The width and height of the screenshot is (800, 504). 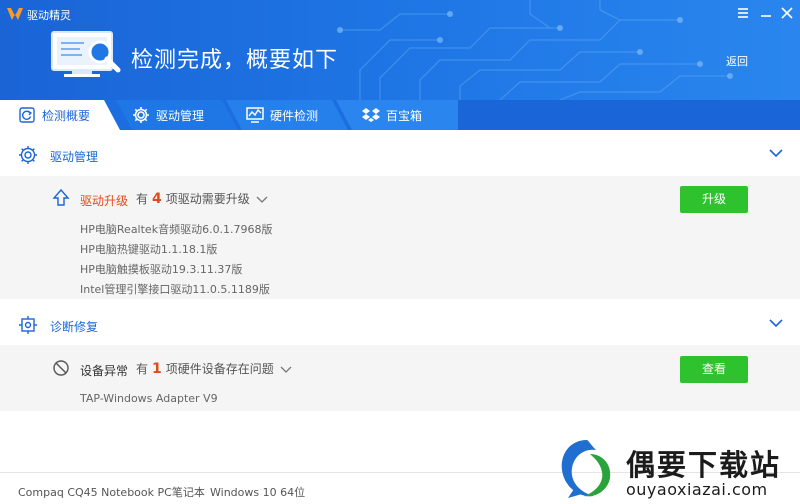 I want to click on device-issue-title: 设备异常, so click(x=104, y=371).